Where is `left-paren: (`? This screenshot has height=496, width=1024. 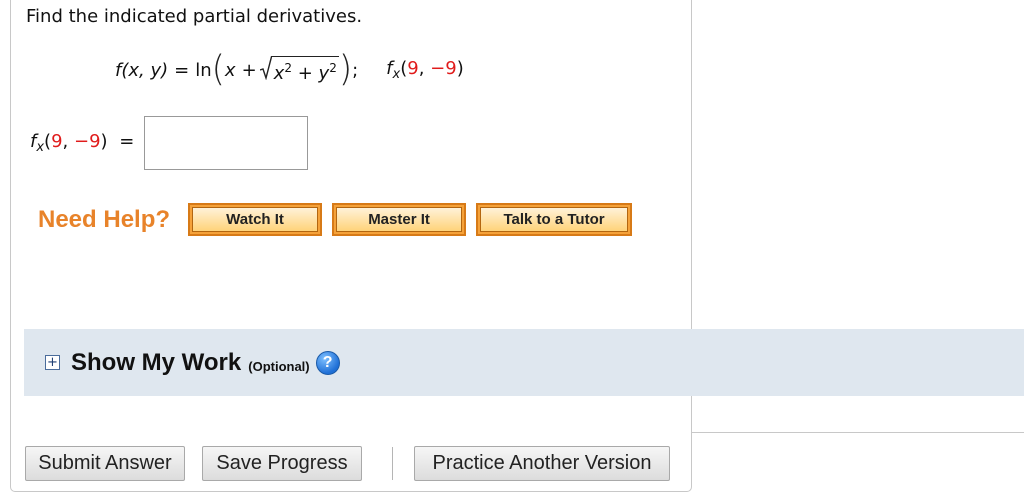 left-paren: ( is located at coordinates (218, 69).